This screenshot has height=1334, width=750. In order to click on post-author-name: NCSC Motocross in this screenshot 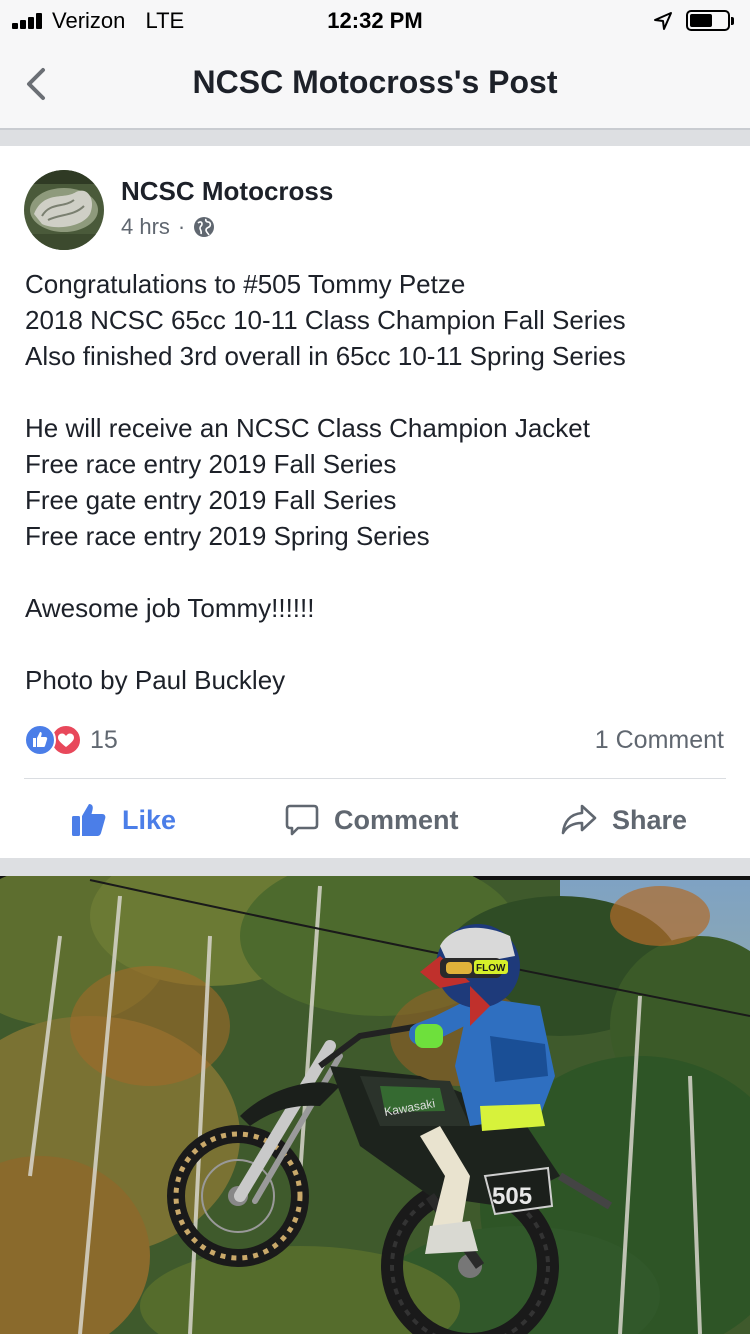, I will do `click(227, 191)`.